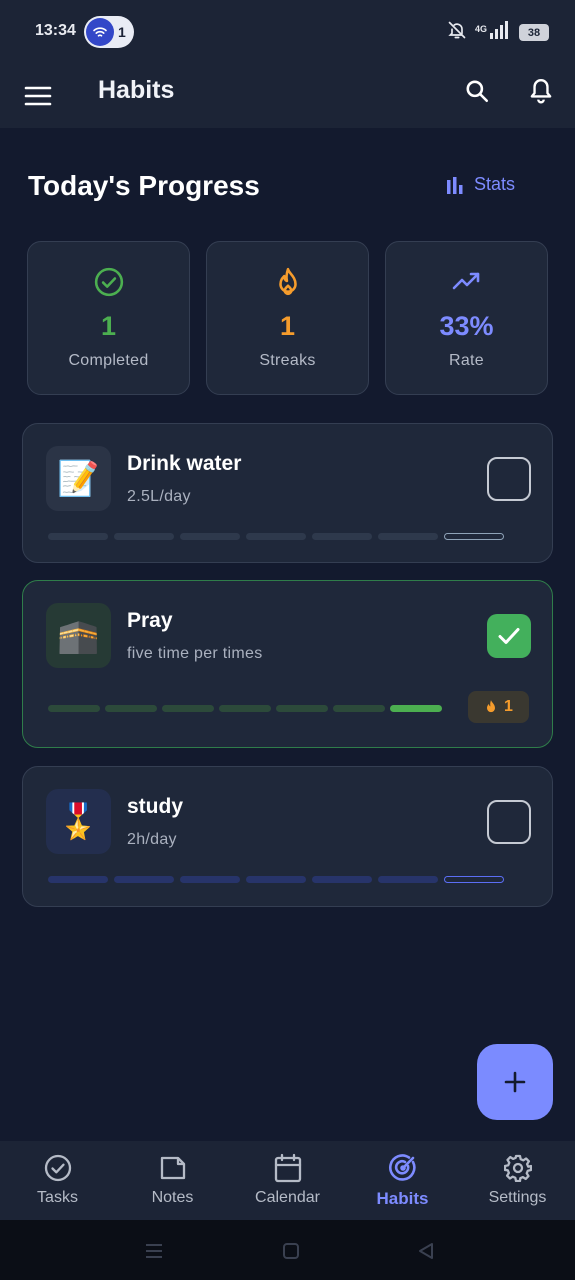 The width and height of the screenshot is (575, 1280). I want to click on app-bar: Habits, so click(287, 95).